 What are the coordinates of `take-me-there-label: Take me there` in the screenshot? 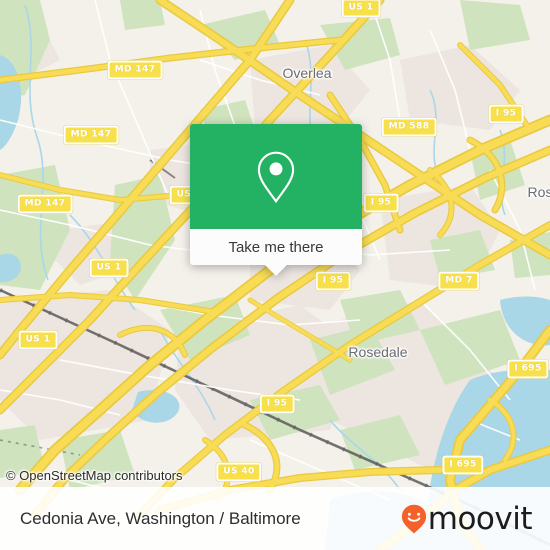 It's located at (276, 247).